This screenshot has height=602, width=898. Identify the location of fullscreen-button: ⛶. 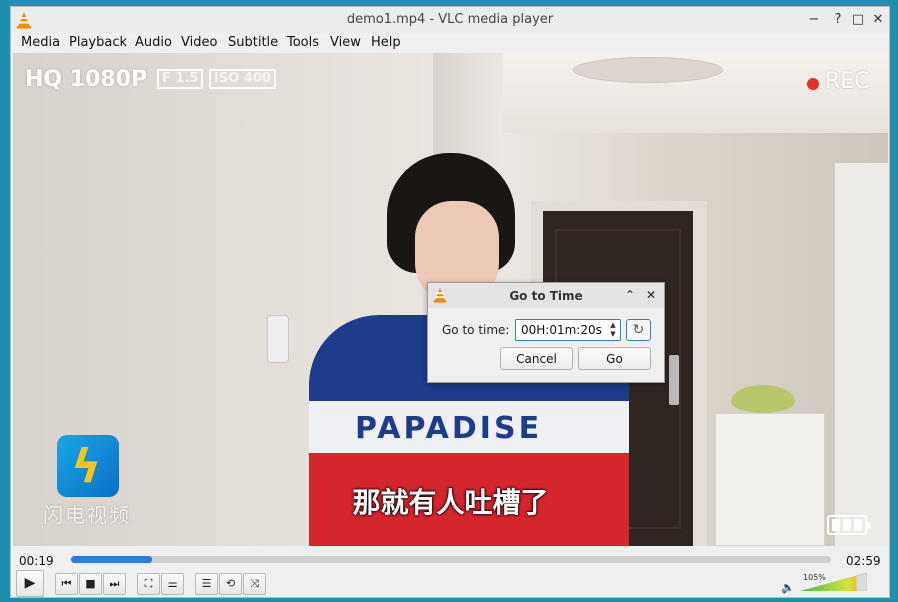
(148, 584).